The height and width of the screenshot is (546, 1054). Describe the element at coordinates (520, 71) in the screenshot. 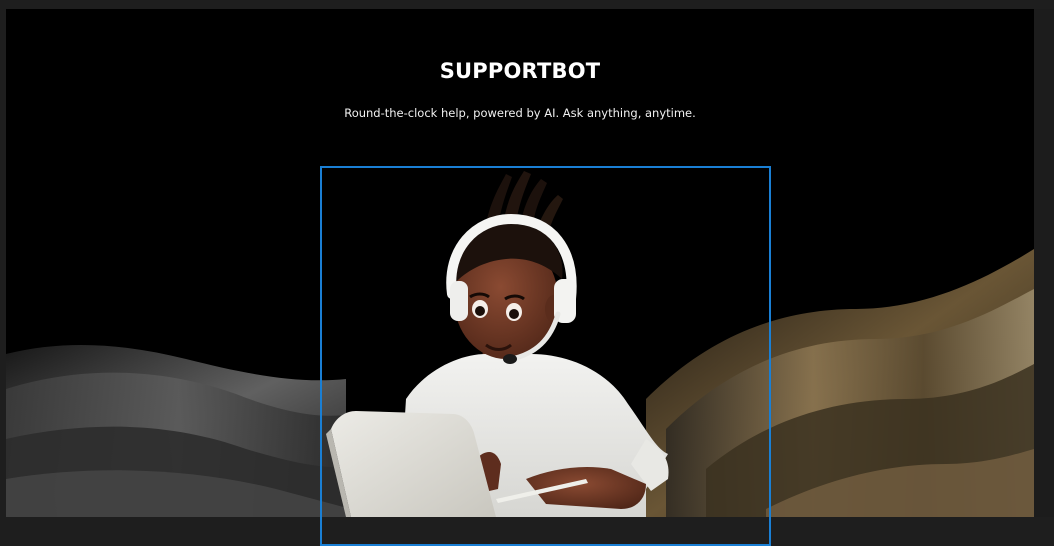

I see `page-title: SUPPORTBOT` at that location.